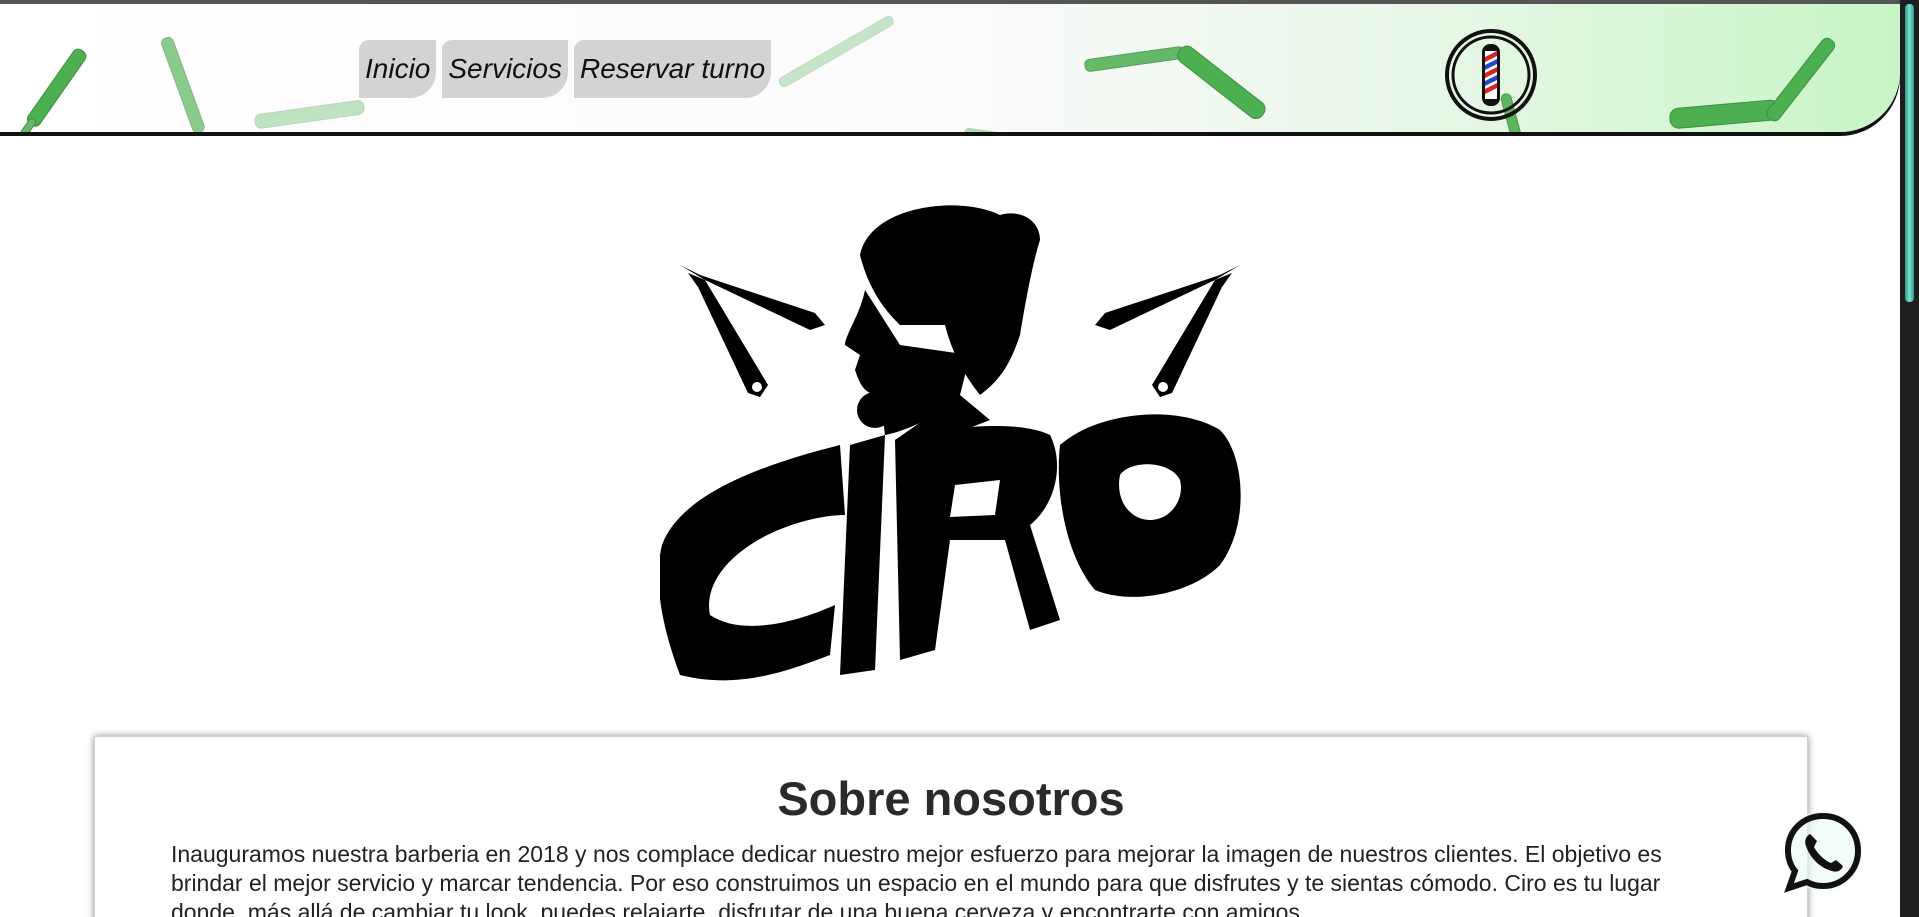  What do you see at coordinates (752, 331) in the screenshot?
I see `left-razor-icon` at bounding box center [752, 331].